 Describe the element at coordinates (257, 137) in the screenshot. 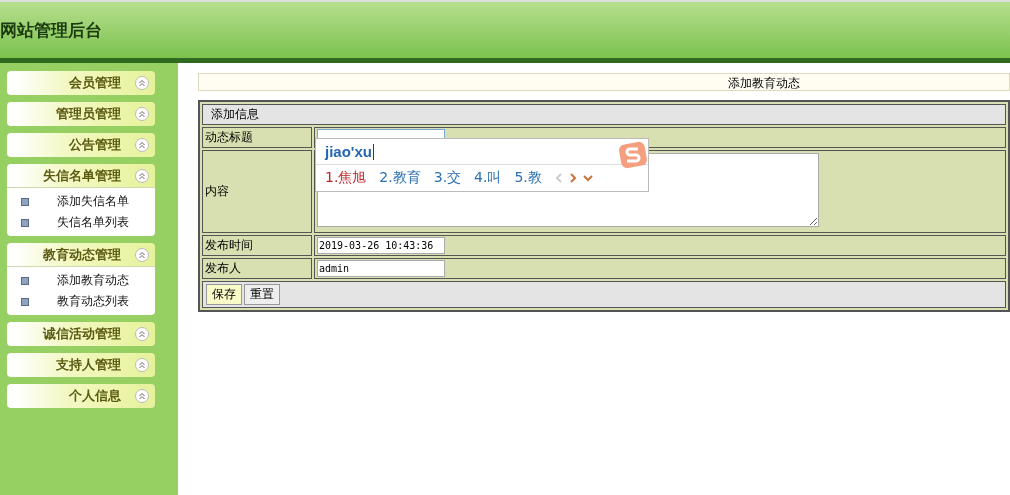

I see `field-label: 动态标题` at that location.